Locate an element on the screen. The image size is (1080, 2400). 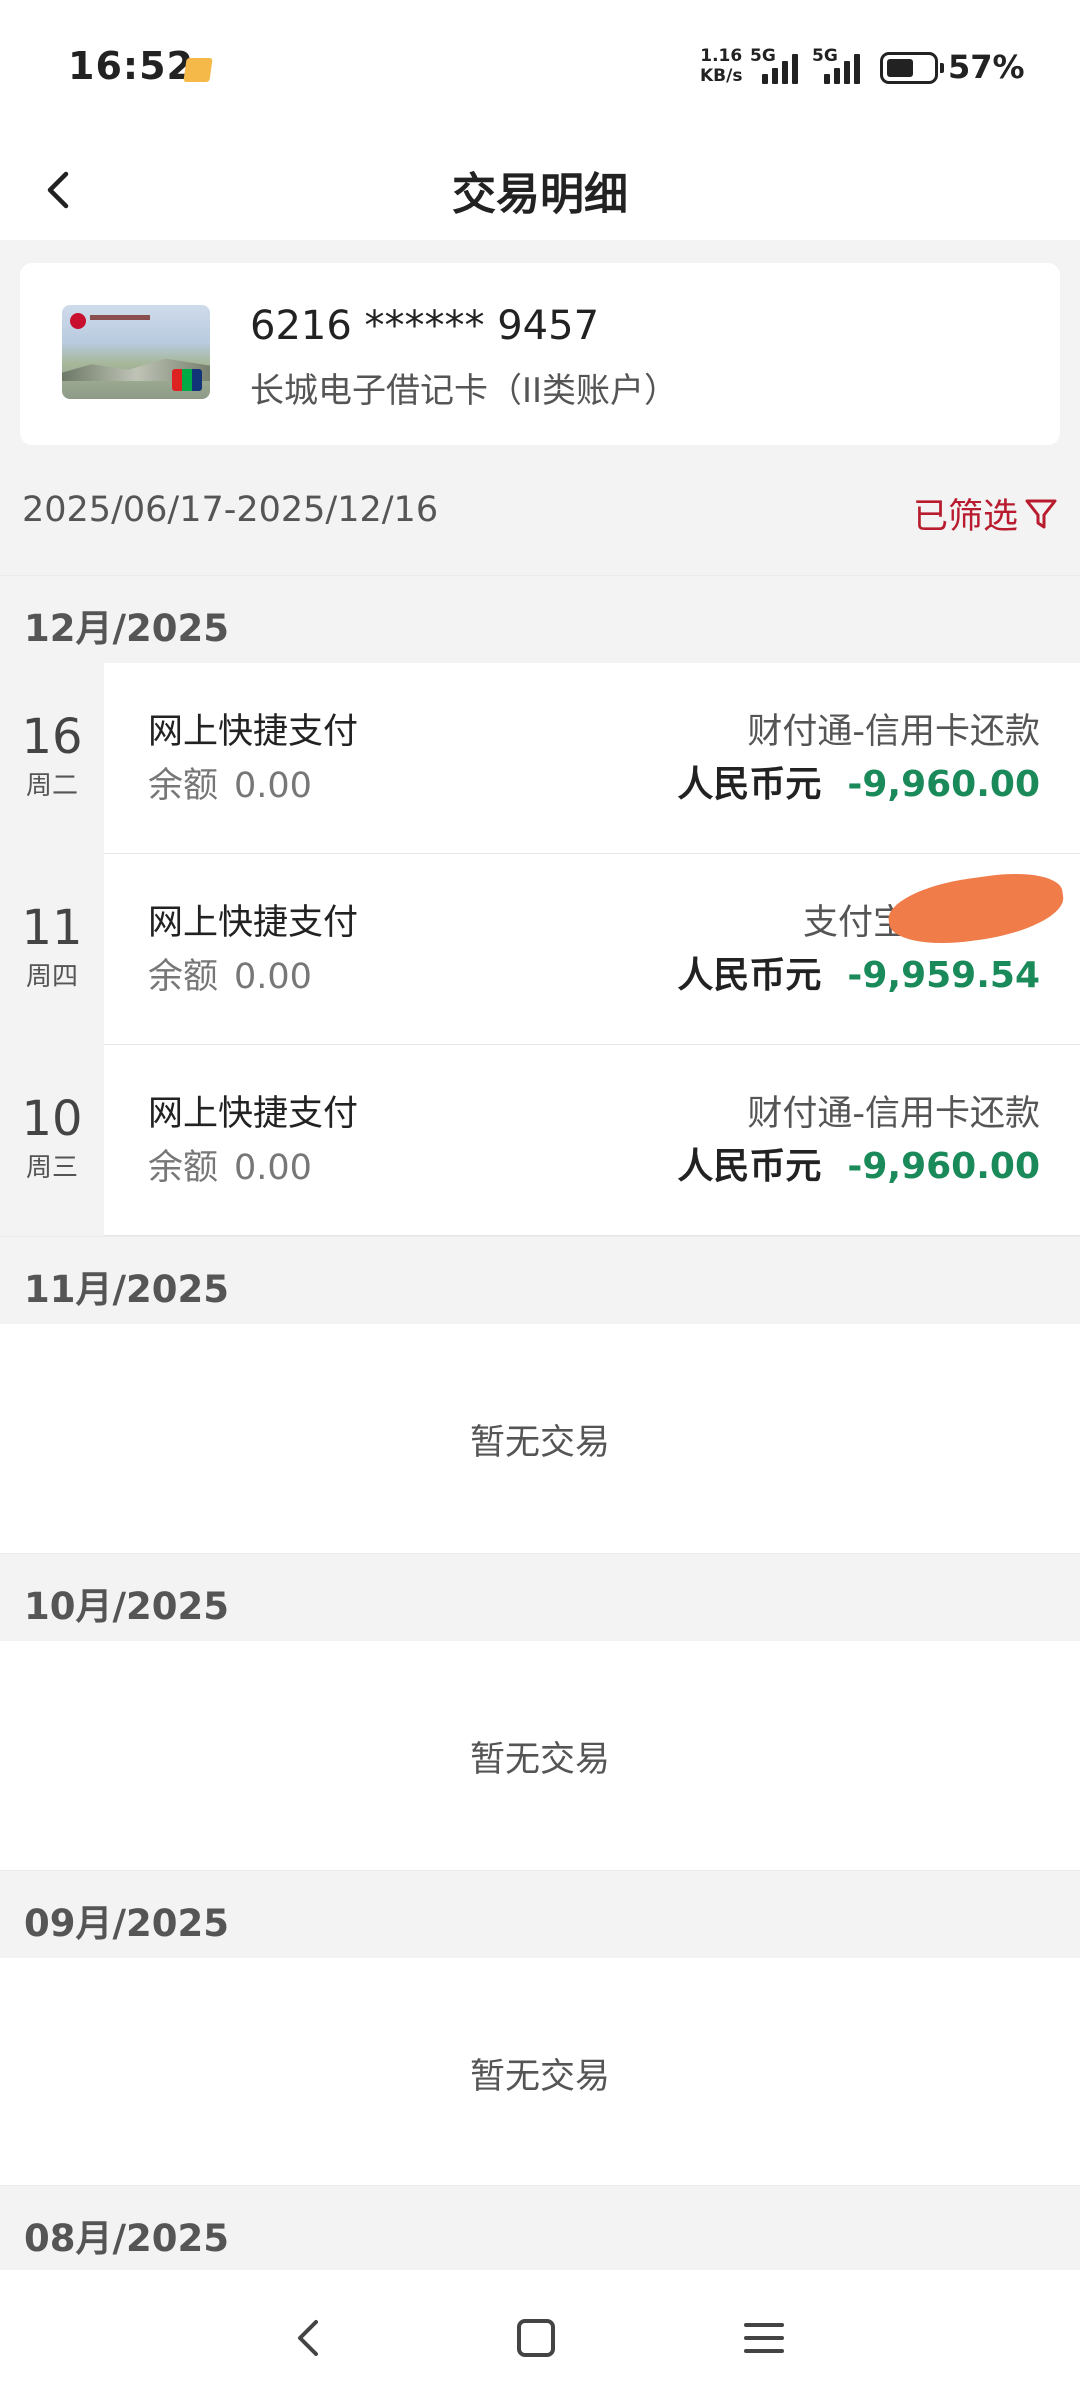
bank-logo-icon is located at coordinates (78, 321).